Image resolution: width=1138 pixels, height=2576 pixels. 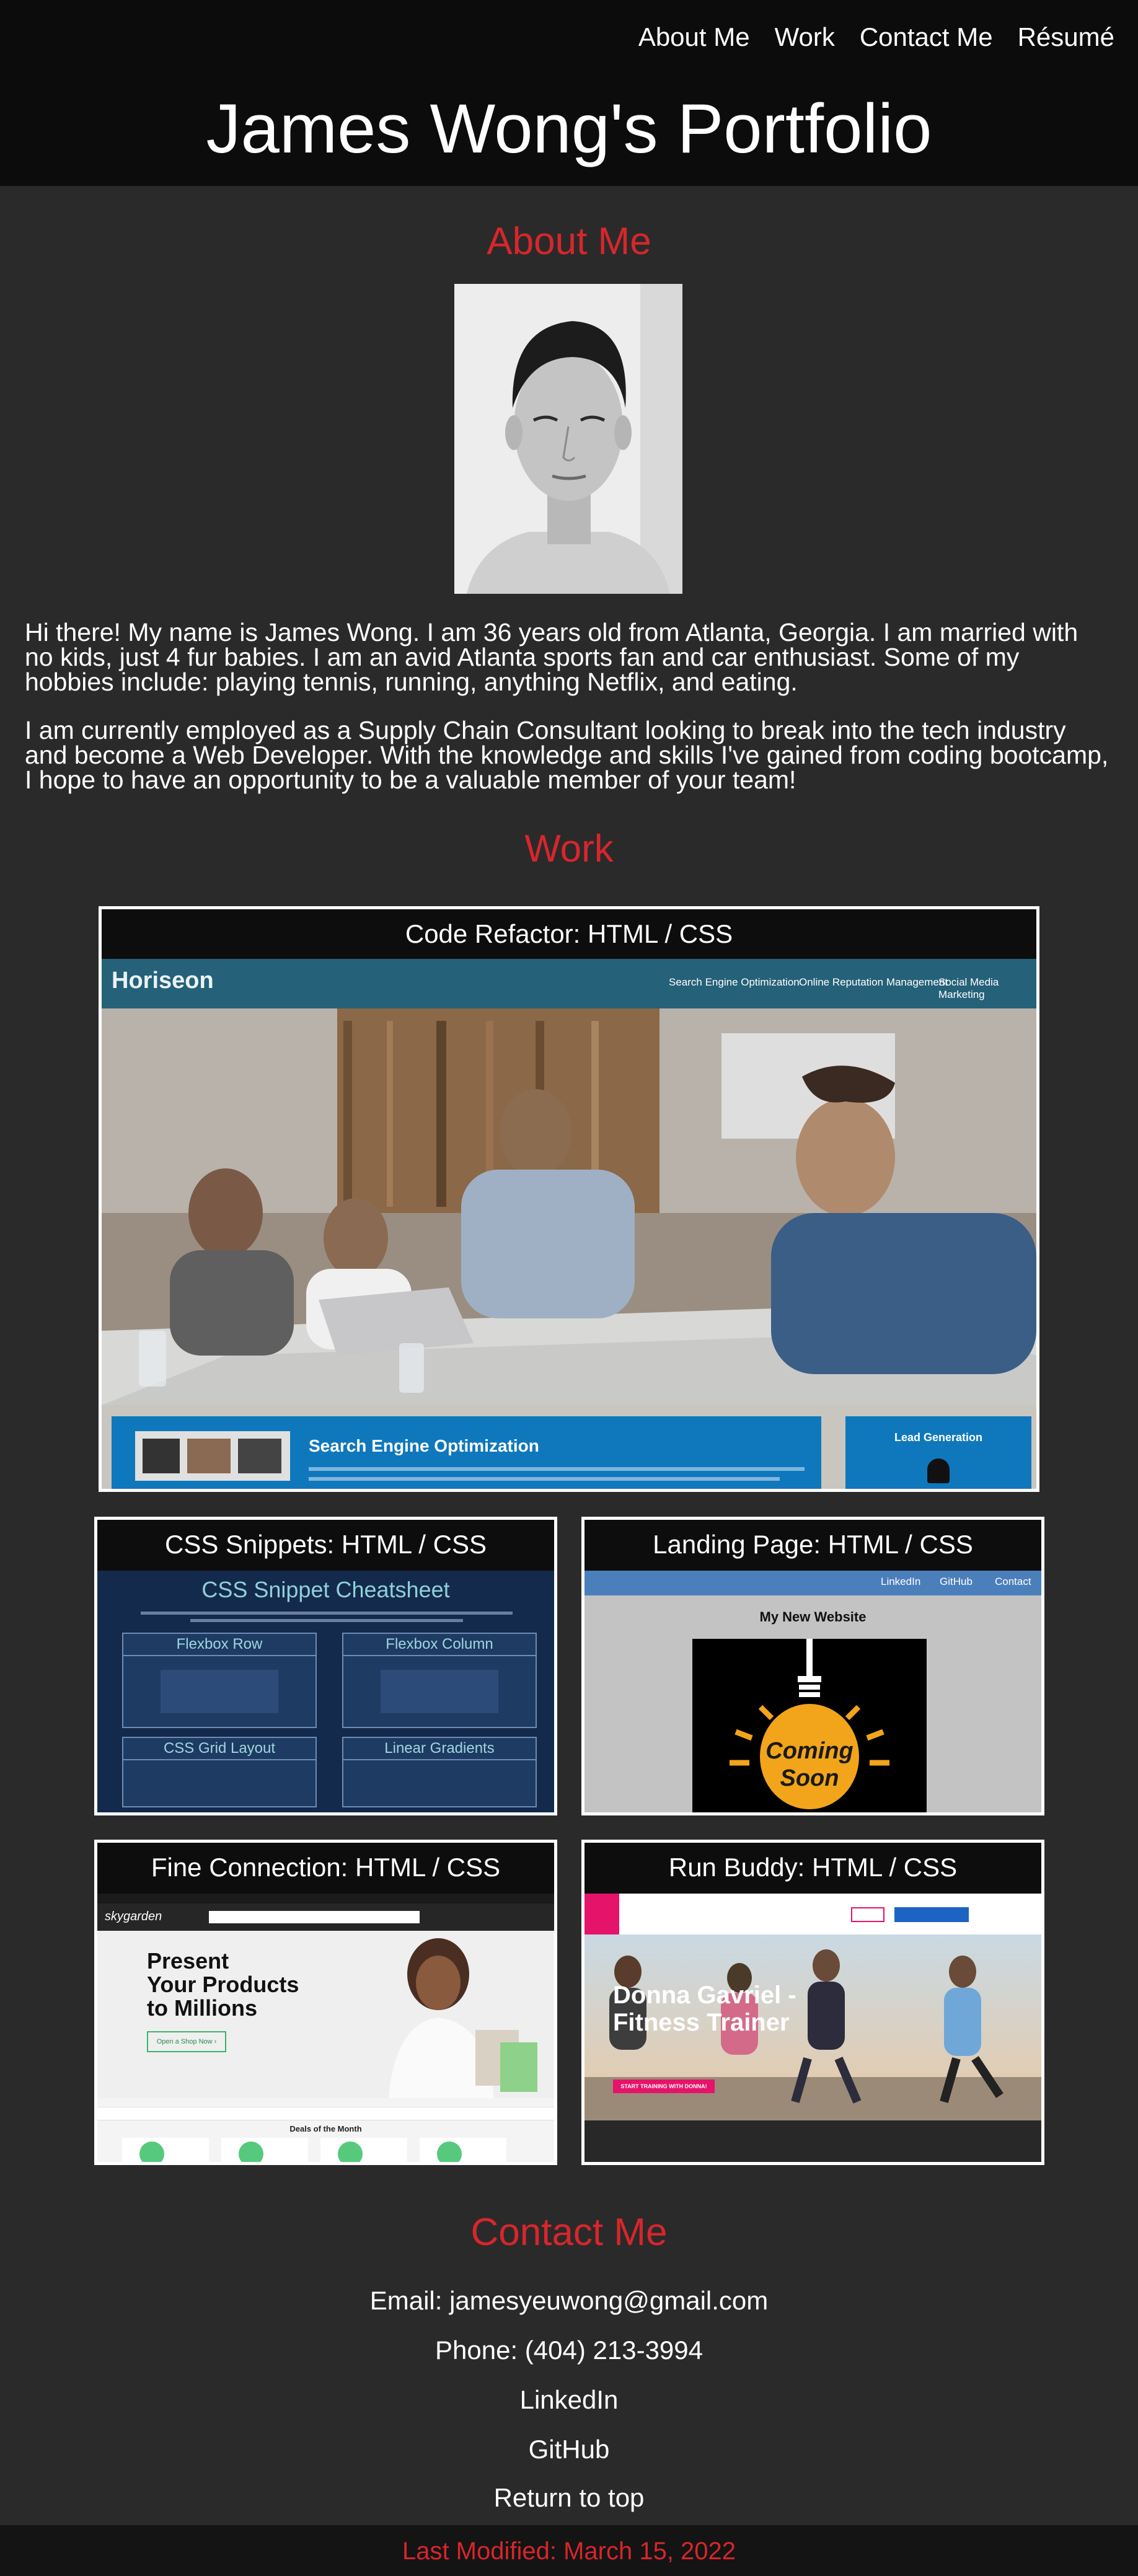 What do you see at coordinates (734, 982) in the screenshot?
I see `preview-nav-item: Search Engine Optimization` at bounding box center [734, 982].